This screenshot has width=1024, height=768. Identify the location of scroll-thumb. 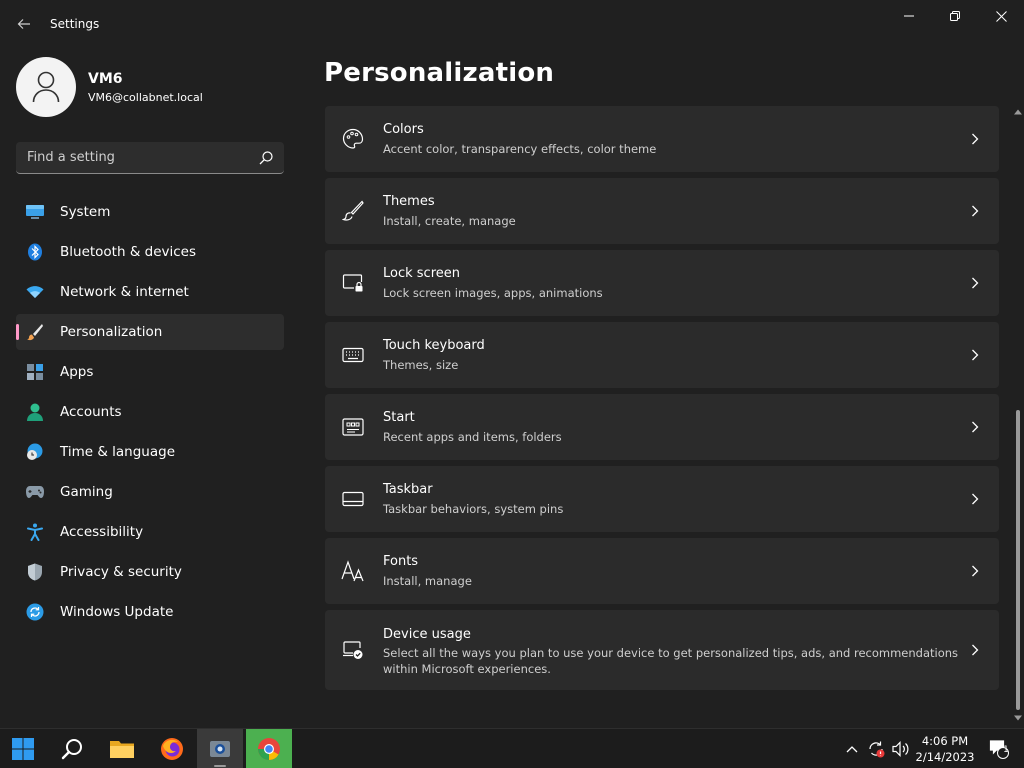
(1018, 560).